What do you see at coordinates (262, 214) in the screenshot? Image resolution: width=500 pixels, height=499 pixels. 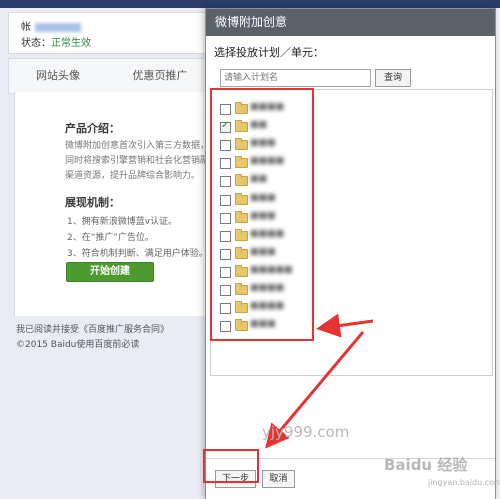 I see `annotation-highlight-list` at bounding box center [262, 214].